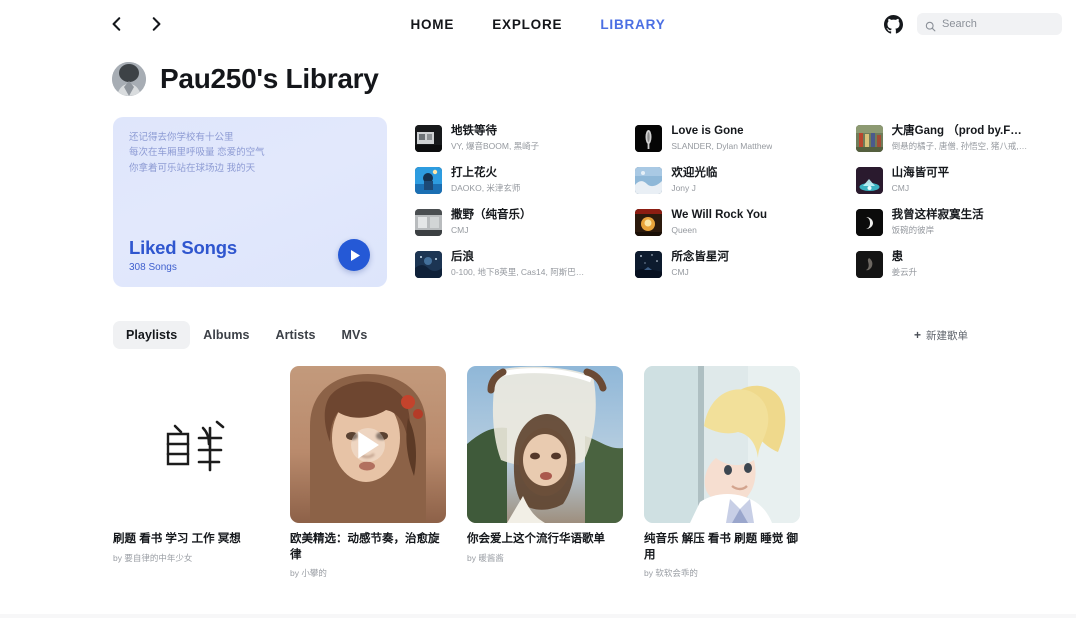 Image resolution: width=1076 pixels, height=618 pixels. What do you see at coordinates (684, 229) in the screenshot?
I see `song-artist: Queen` at bounding box center [684, 229].